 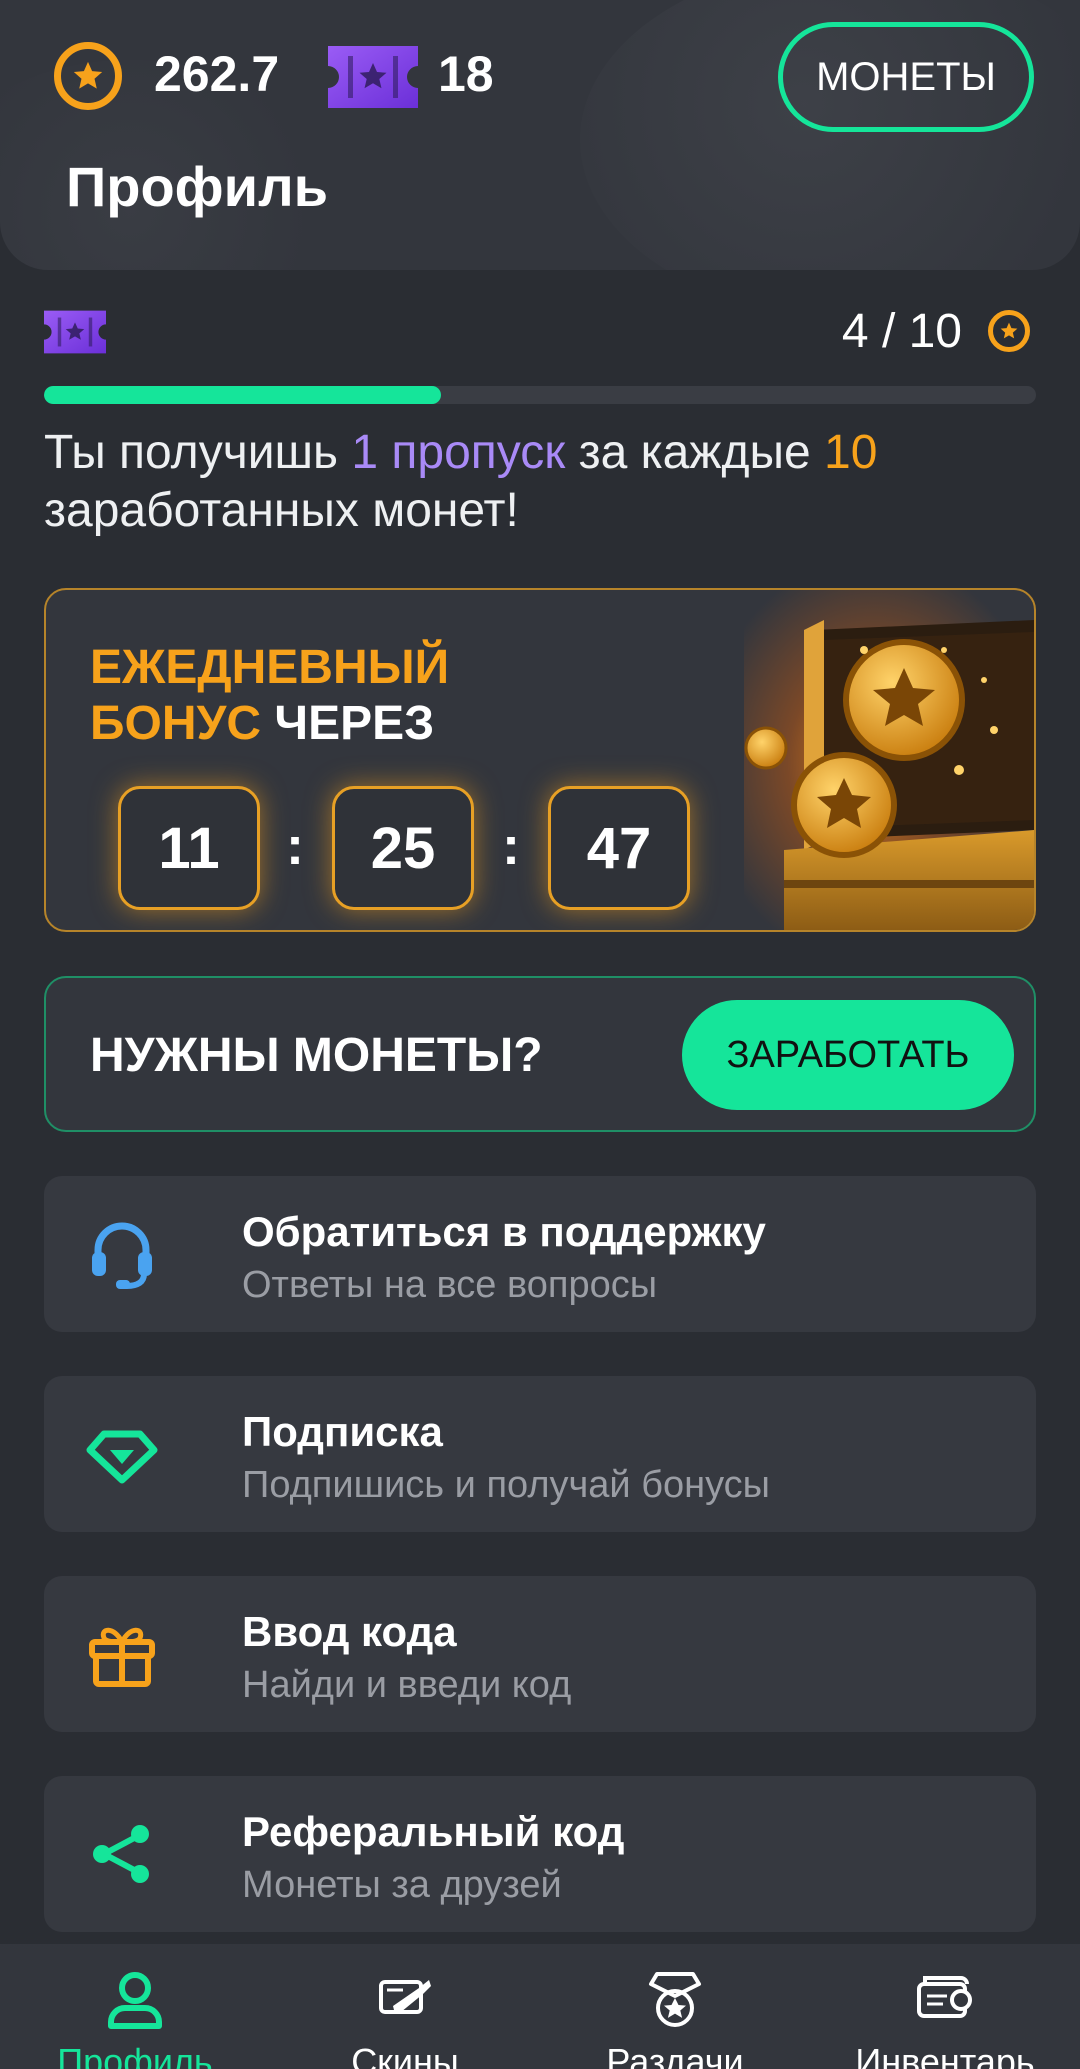 I want to click on menu-item-subtitle: Подпишись и получай бонусы, so click(x=506, y=1485).